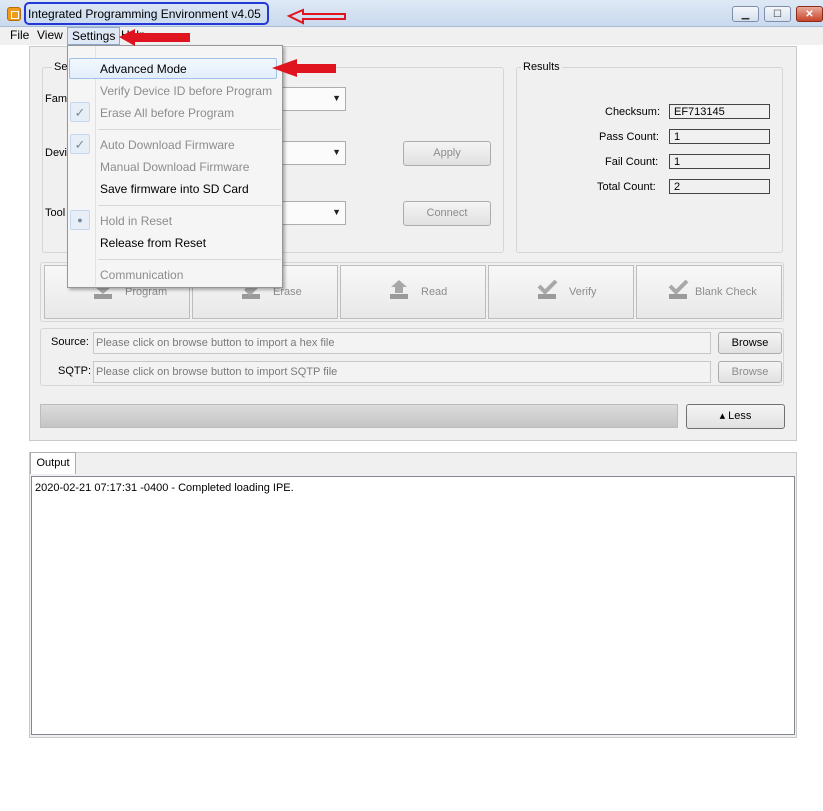 This screenshot has height=811, width=823. What do you see at coordinates (541, 67) in the screenshot?
I see `results-group-label: Results` at bounding box center [541, 67].